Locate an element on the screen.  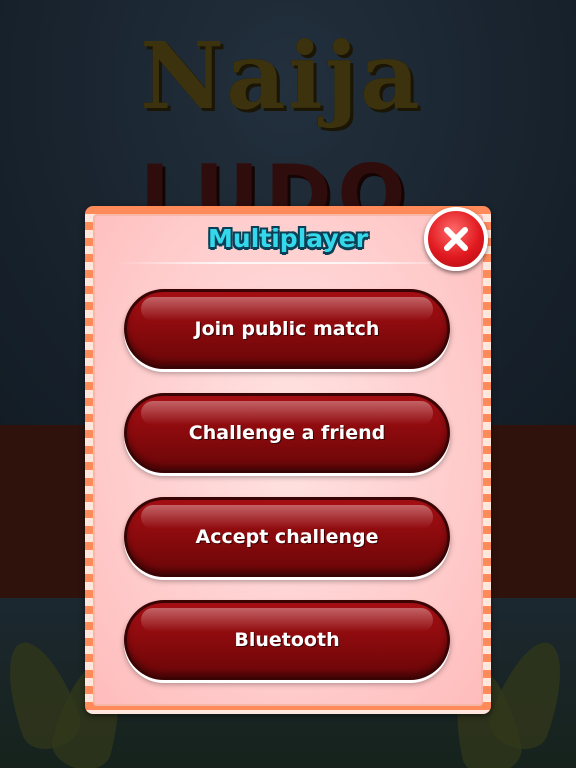
title-divider is located at coordinates (288, 263).